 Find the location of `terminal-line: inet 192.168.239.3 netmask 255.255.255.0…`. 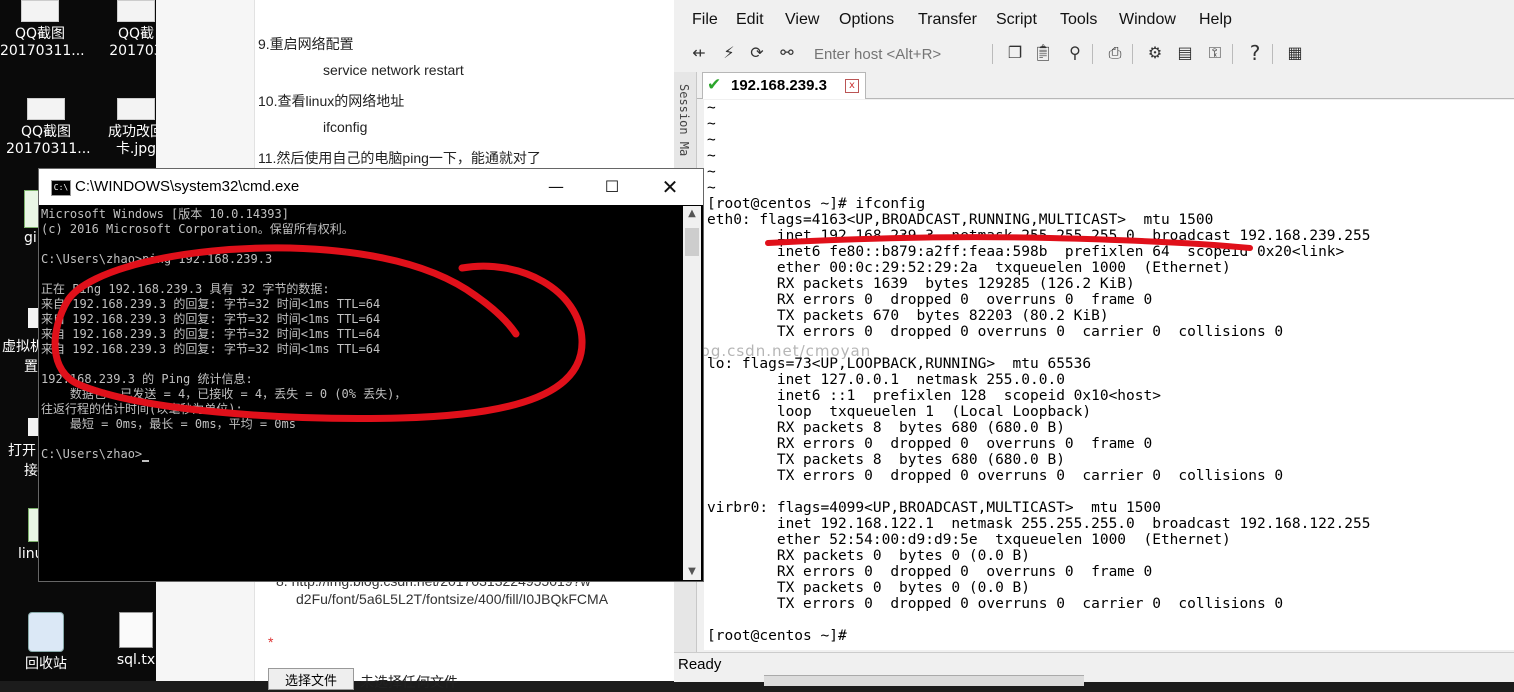

terminal-line: inet 192.168.239.3 netmask 255.255.255.0… is located at coordinates (1039, 236).